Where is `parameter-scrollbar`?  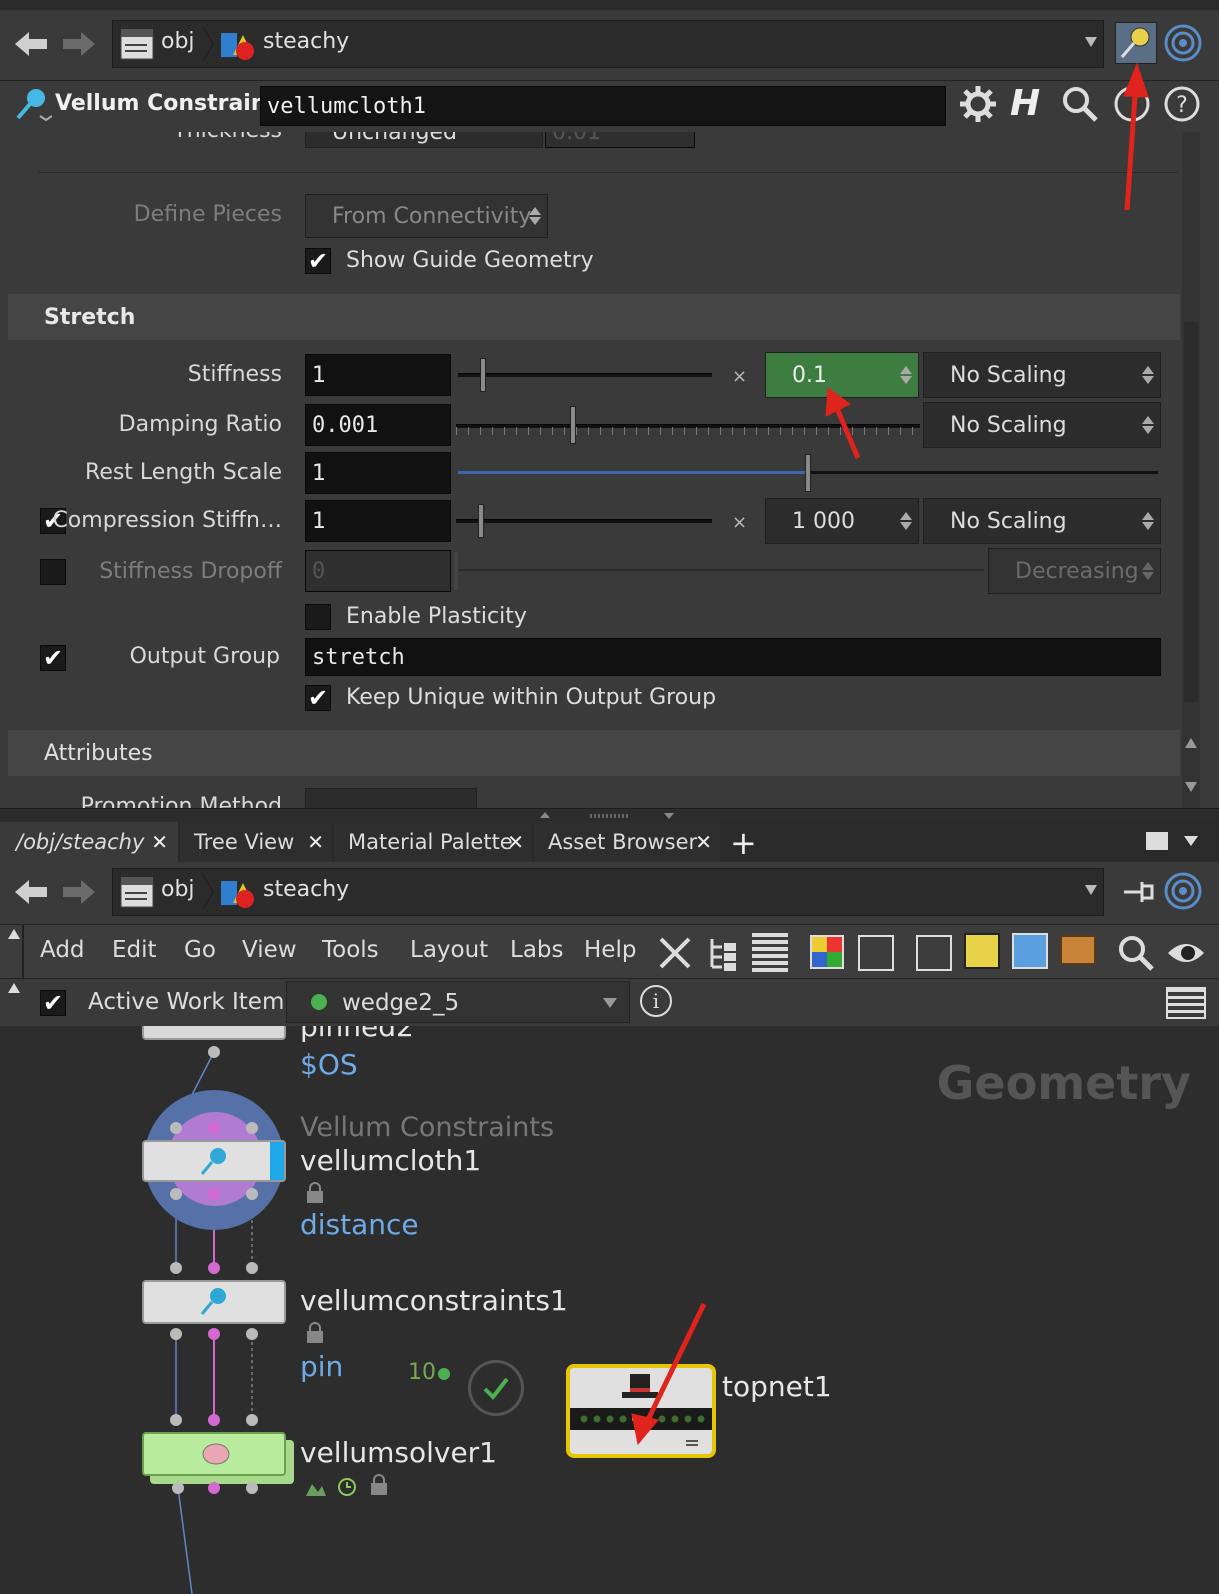 parameter-scrollbar is located at coordinates (1191, 470).